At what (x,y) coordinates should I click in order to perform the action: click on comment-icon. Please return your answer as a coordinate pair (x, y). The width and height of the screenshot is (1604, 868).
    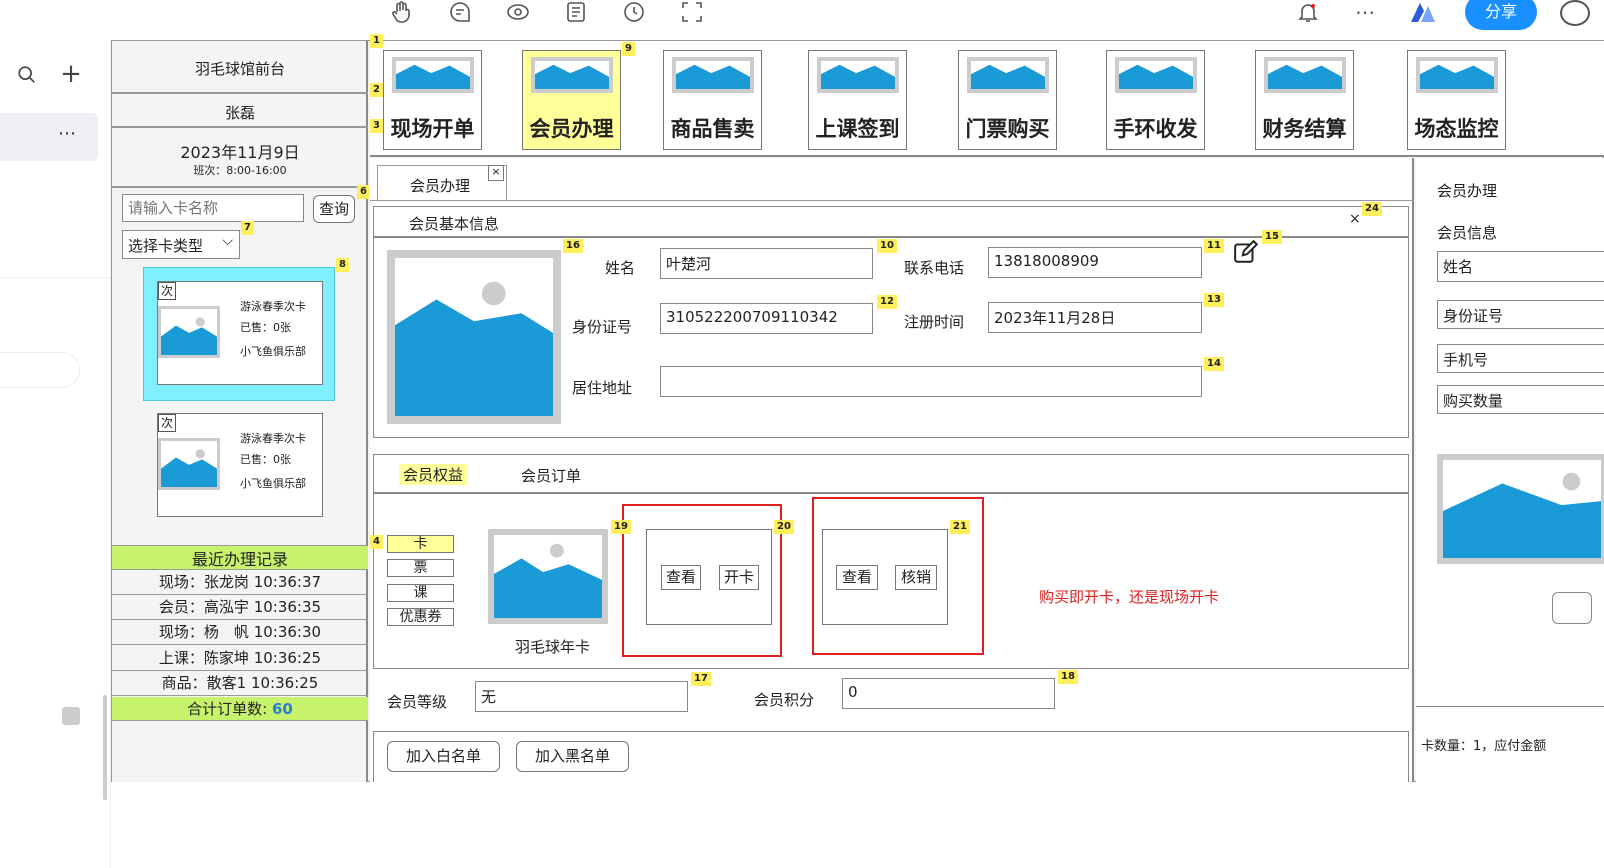
    Looking at the image, I should click on (460, 13).